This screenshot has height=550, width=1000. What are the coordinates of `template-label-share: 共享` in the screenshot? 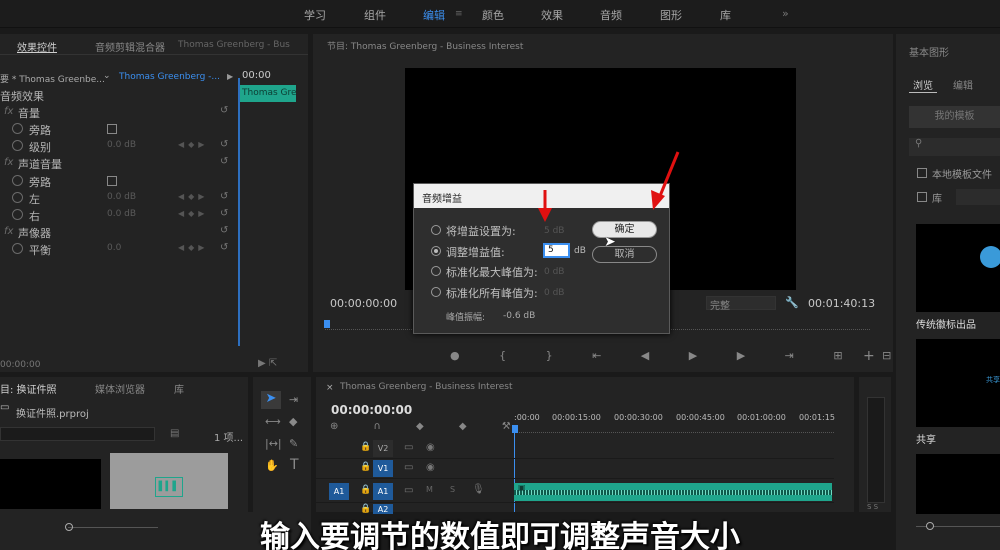 It's located at (926, 440).